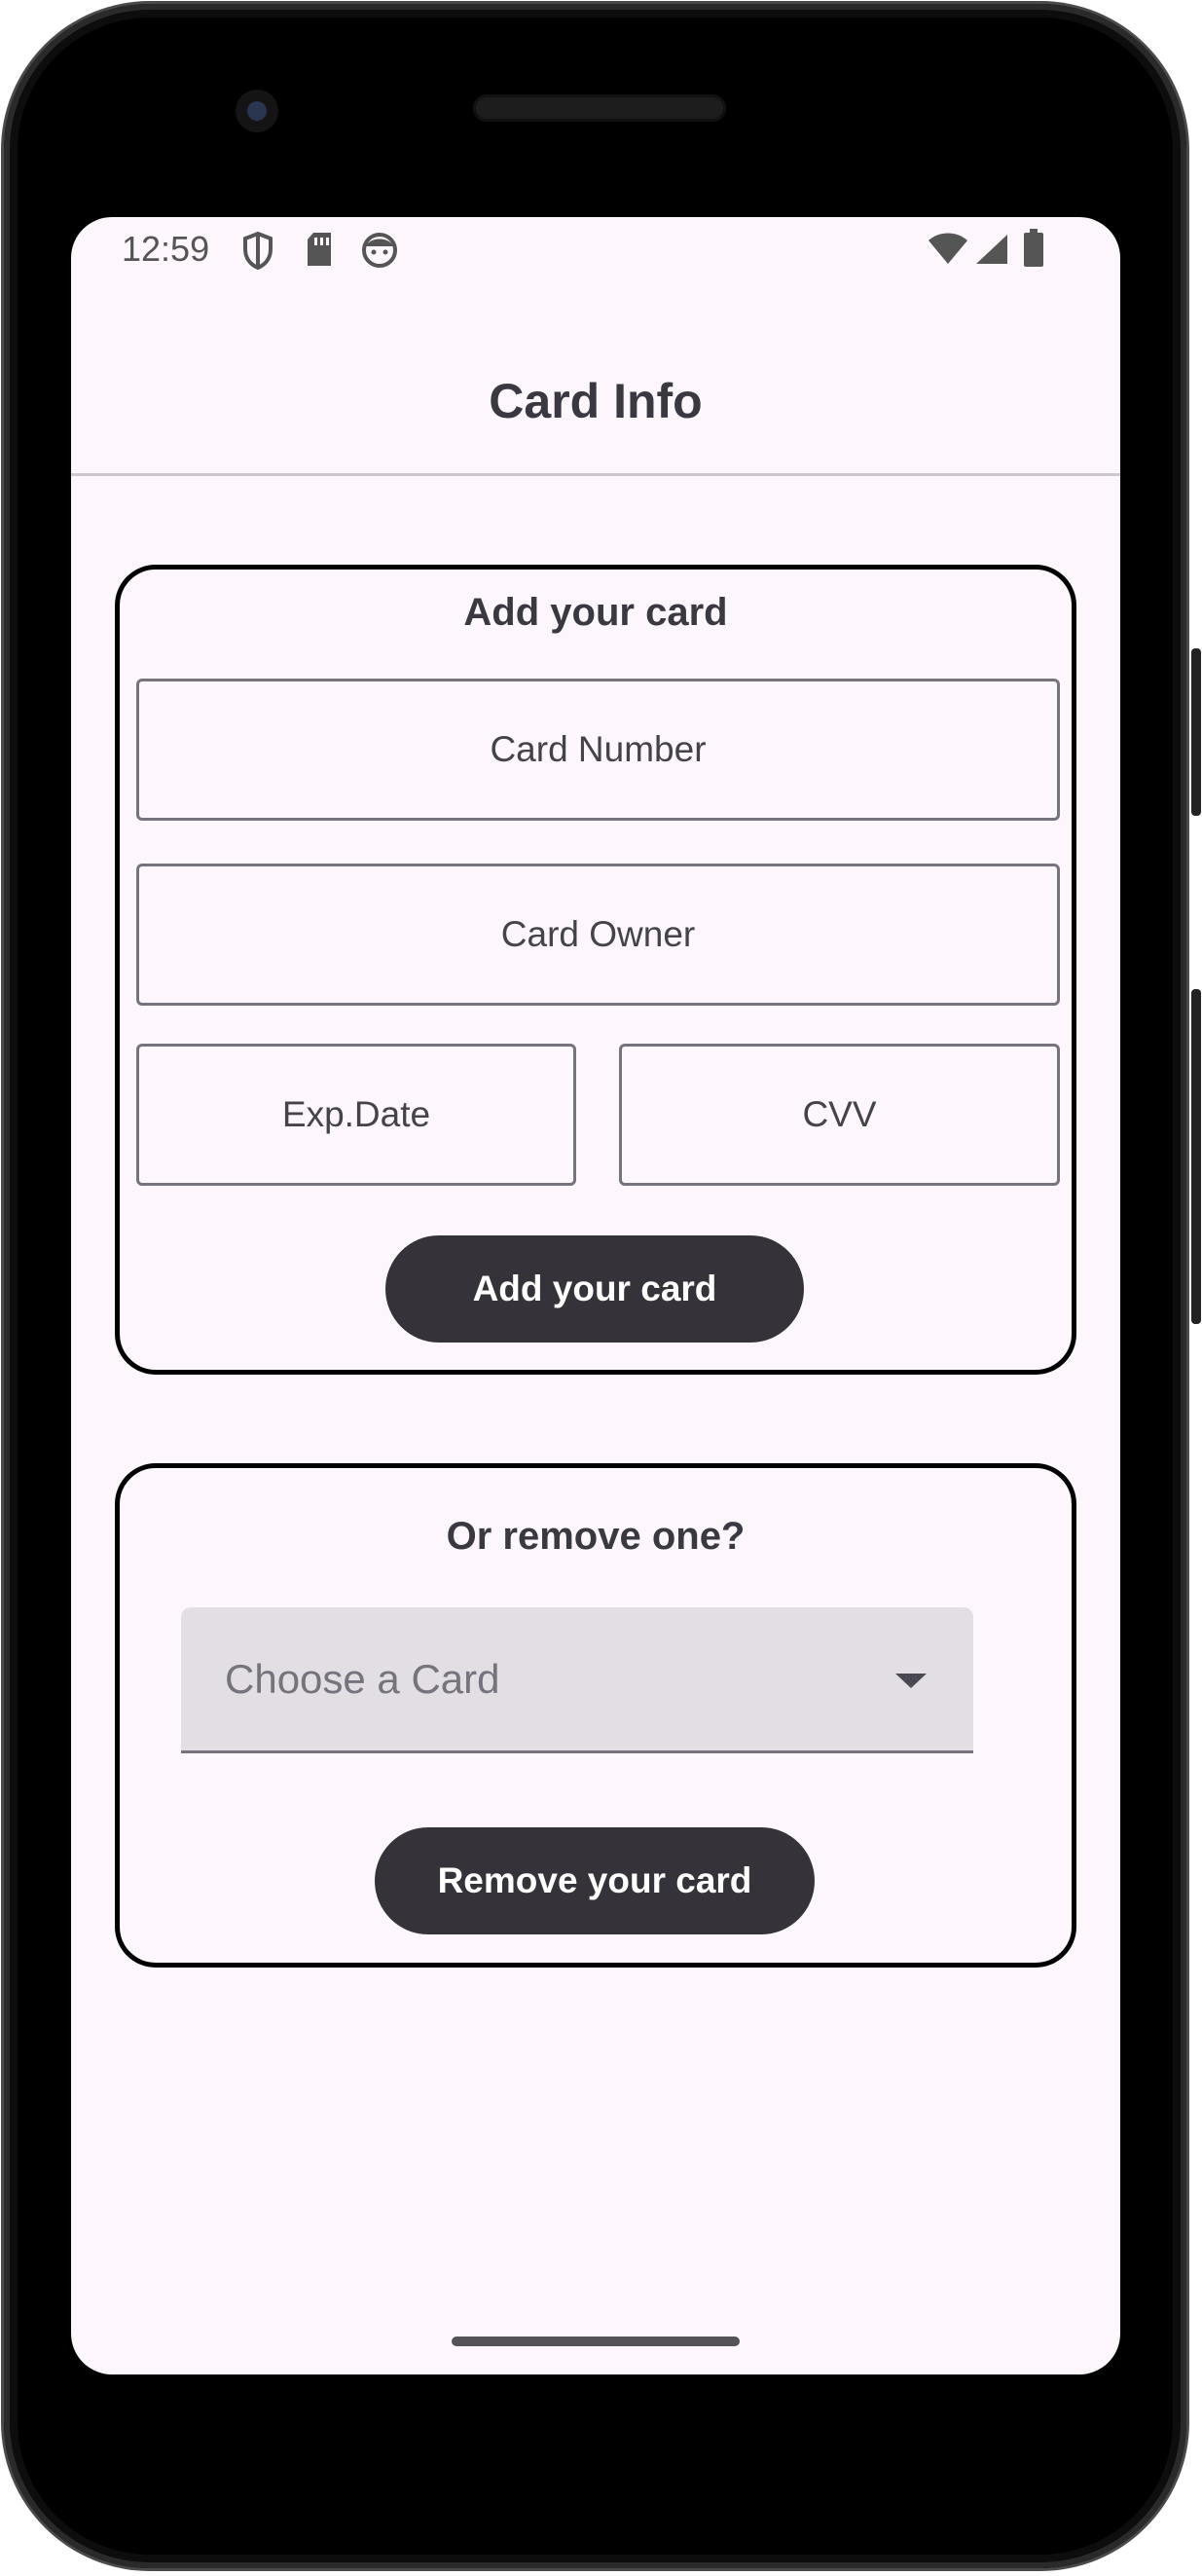  I want to click on remove-card-button-label: Remove your card, so click(594, 1880).